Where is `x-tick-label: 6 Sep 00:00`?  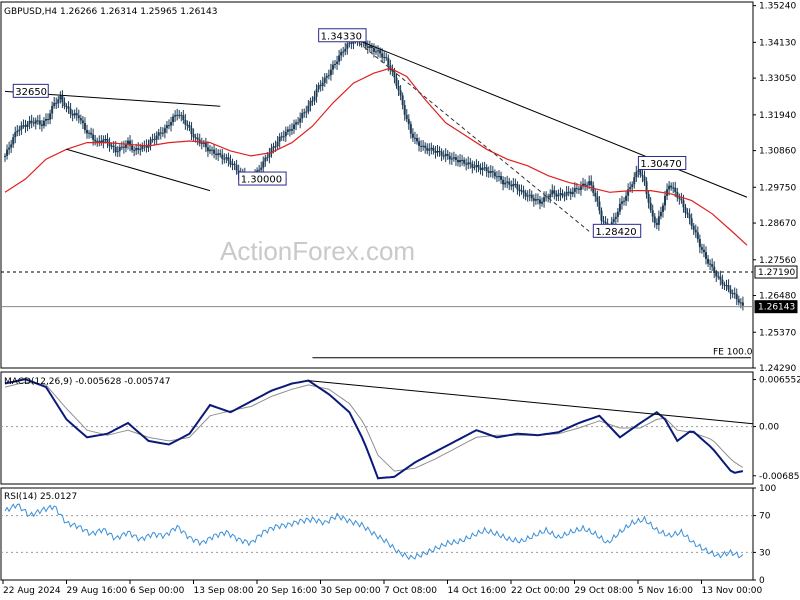 x-tick-label: 6 Sep 00:00 is located at coordinates (157, 591).